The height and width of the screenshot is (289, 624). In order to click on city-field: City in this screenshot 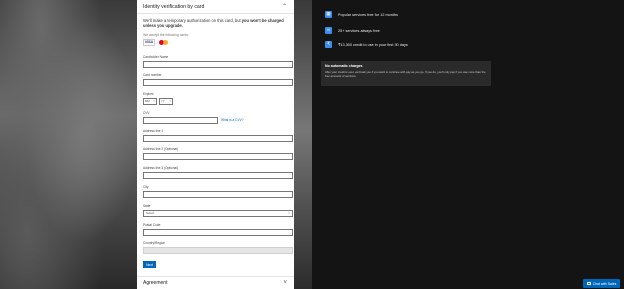, I will do `click(218, 191)`.